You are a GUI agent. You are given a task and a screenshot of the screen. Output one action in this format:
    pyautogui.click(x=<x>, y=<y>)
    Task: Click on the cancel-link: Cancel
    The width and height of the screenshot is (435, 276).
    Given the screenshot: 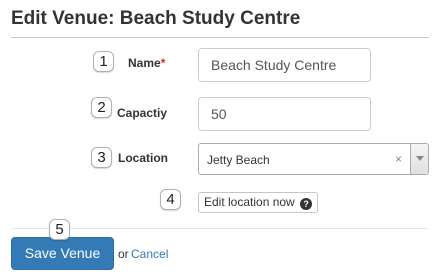 What is the action you would take?
    pyautogui.click(x=149, y=254)
    